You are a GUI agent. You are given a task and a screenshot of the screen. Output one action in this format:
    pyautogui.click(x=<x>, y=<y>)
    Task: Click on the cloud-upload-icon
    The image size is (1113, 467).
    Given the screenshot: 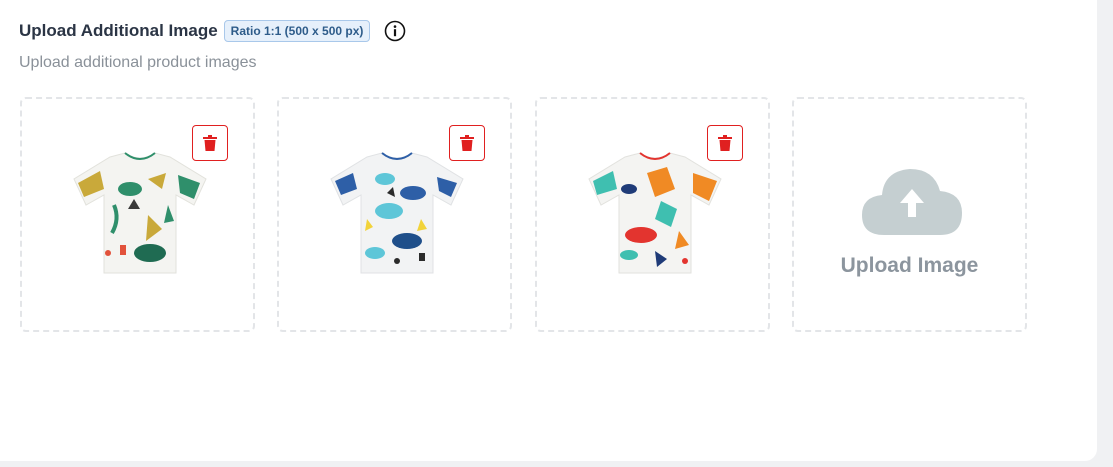 What is the action you would take?
    pyautogui.click(x=912, y=202)
    